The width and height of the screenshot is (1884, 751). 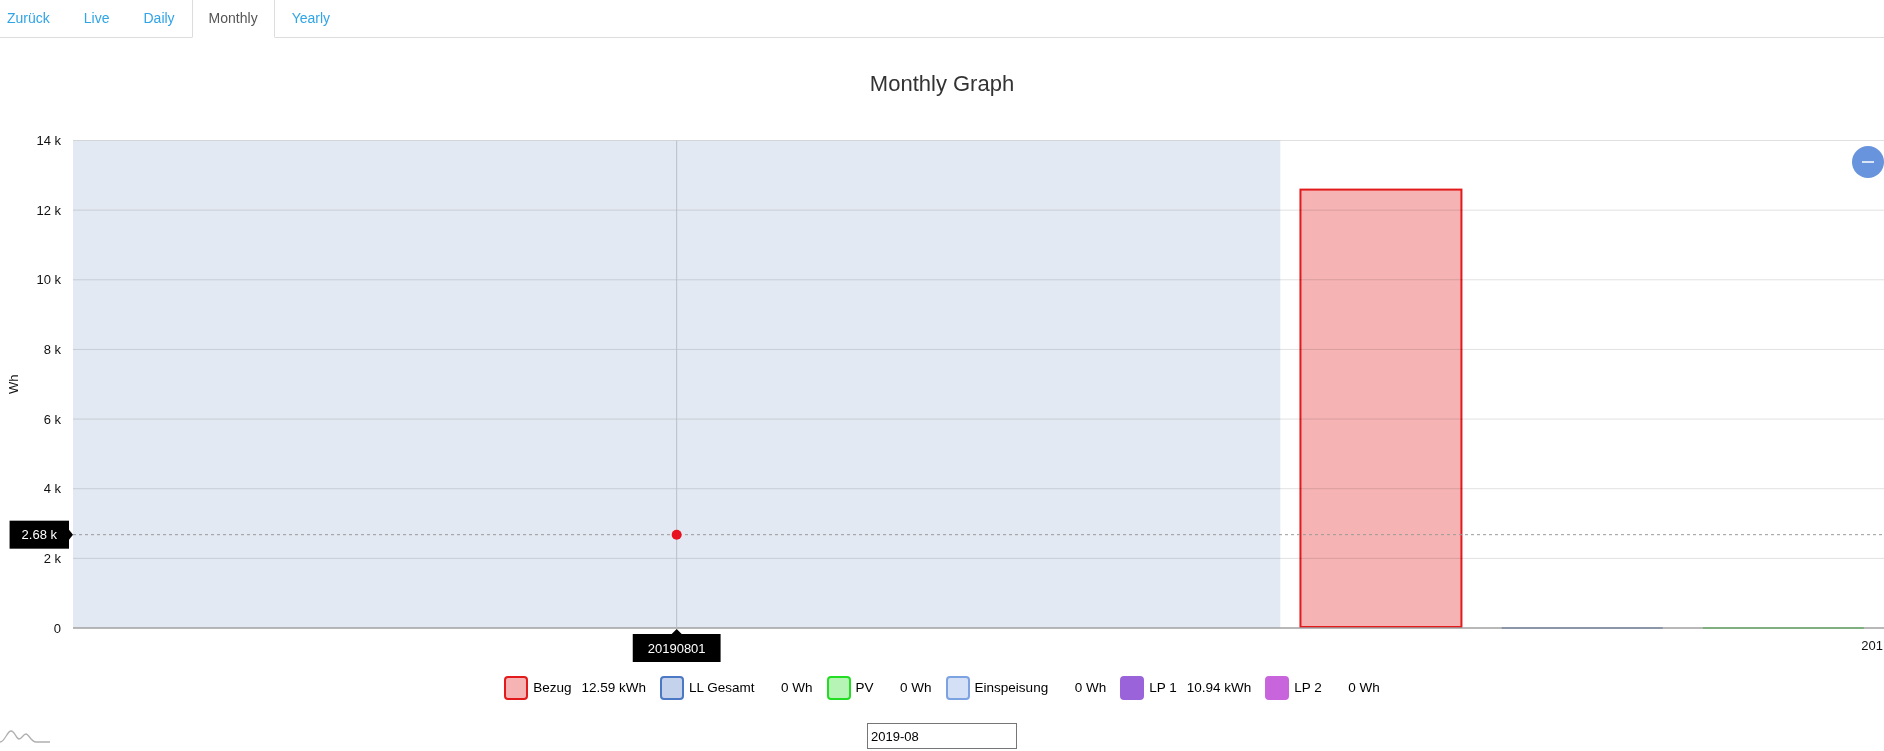 What do you see at coordinates (613, 687) in the screenshot?
I see `legend-value: 12.59 kWh` at bounding box center [613, 687].